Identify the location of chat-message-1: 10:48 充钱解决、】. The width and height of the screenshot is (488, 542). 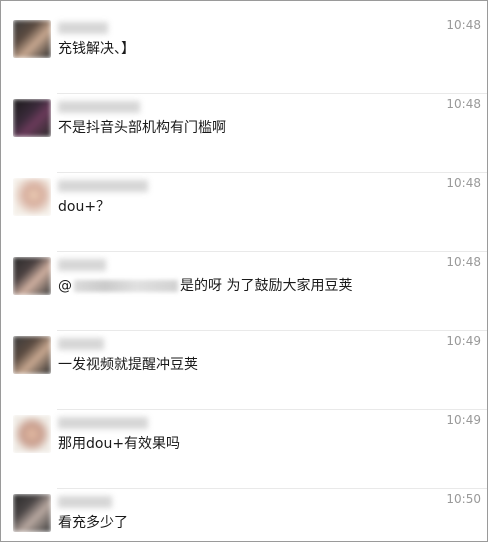
(244, 54).